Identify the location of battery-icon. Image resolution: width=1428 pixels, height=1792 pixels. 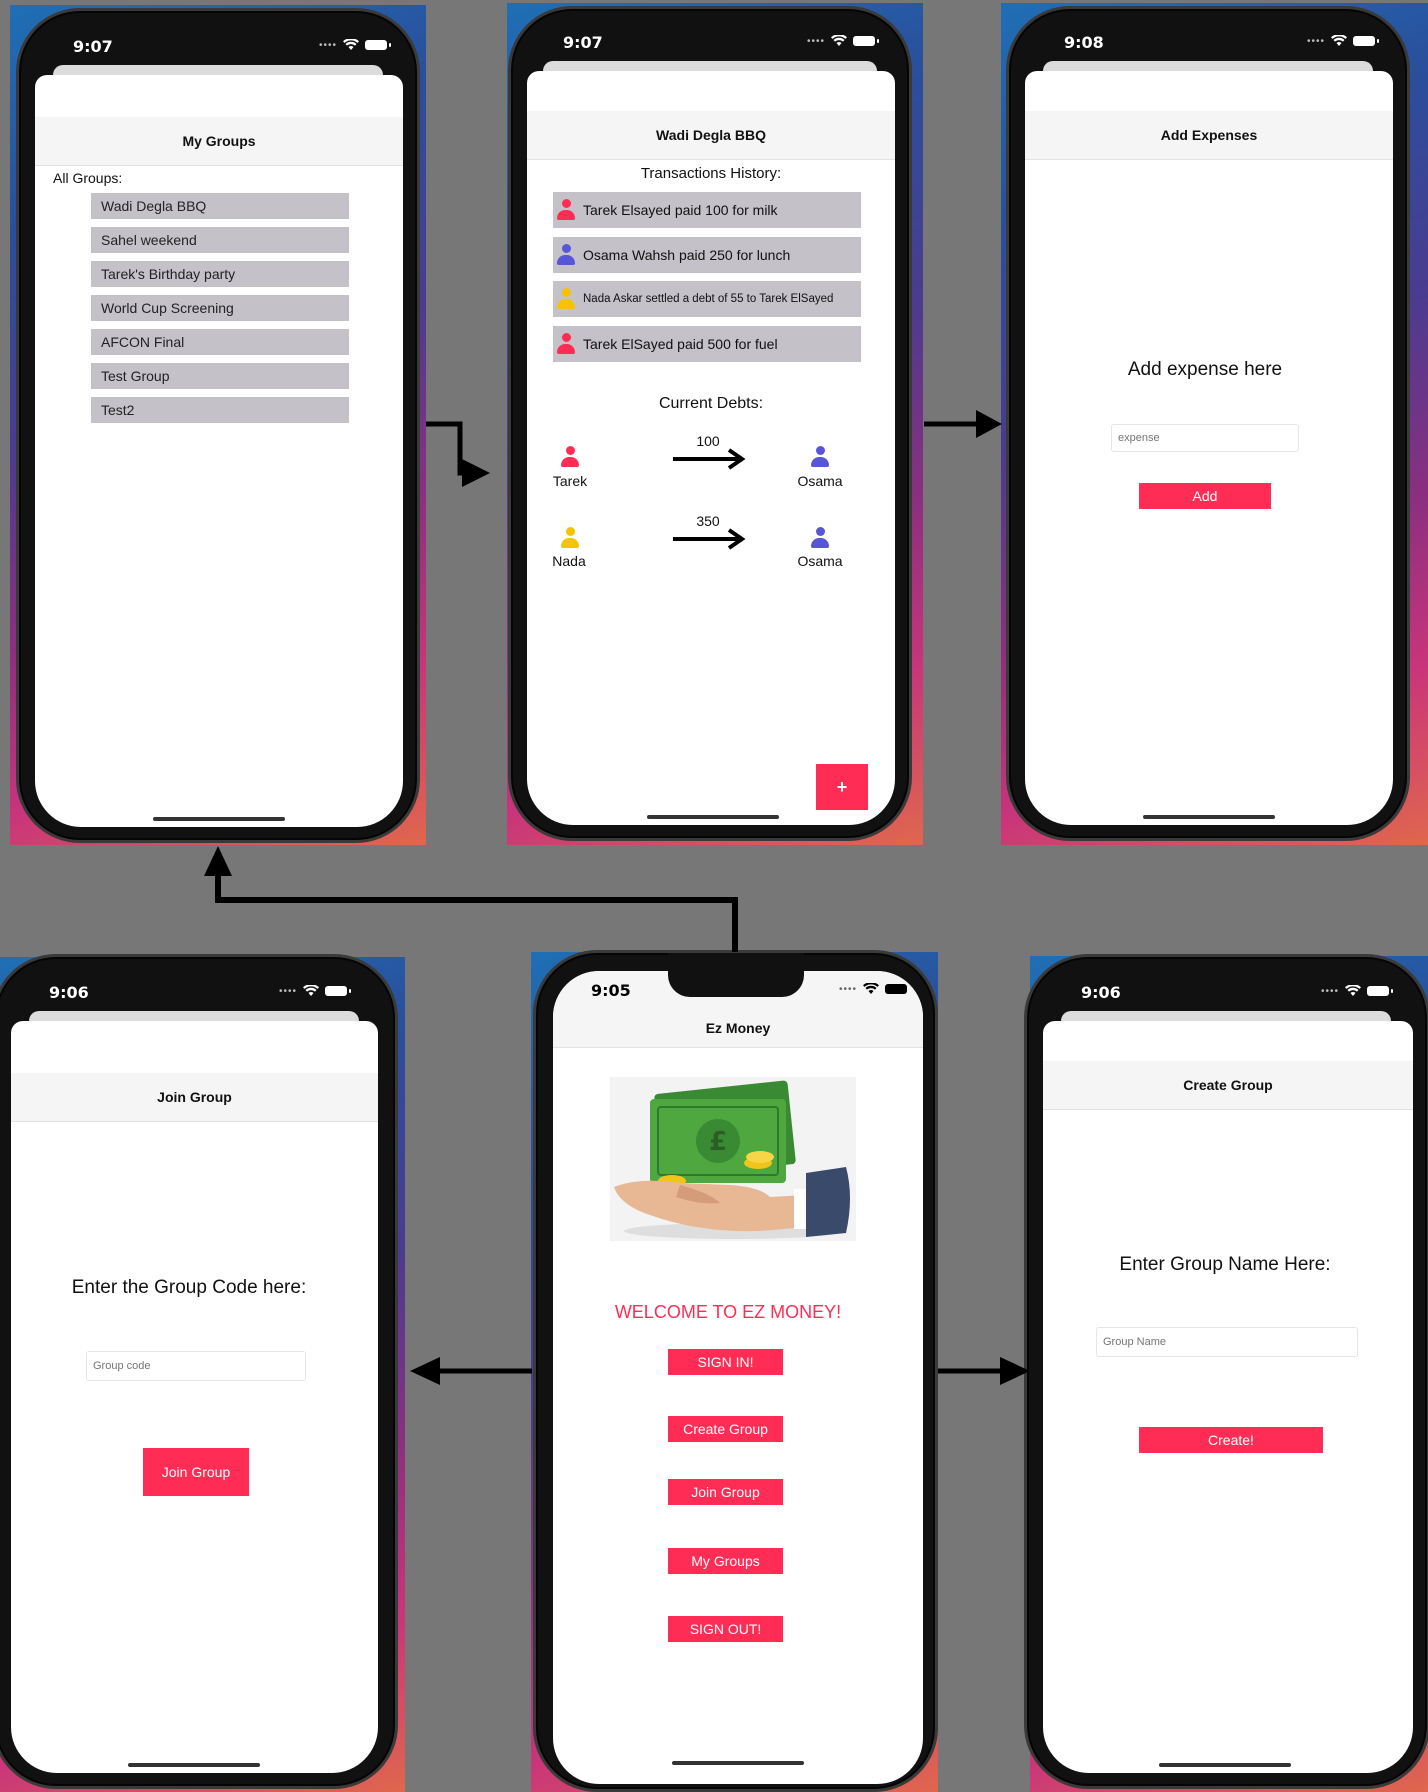
(896, 989).